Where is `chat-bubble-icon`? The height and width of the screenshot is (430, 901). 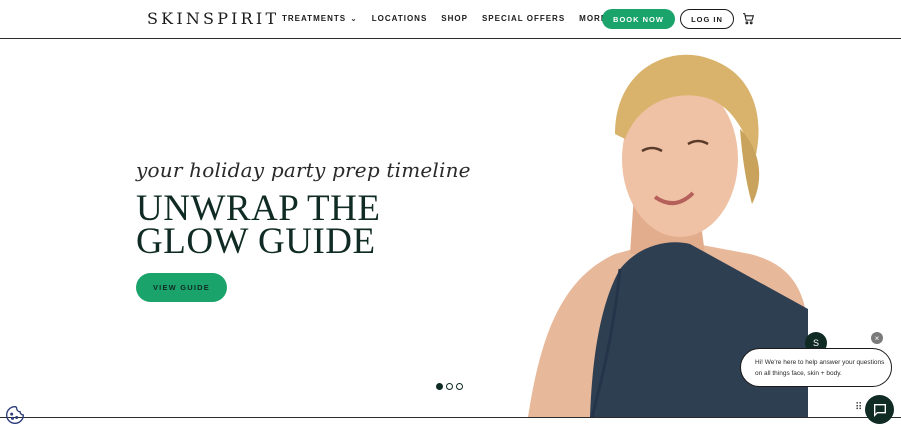 chat-bubble-icon is located at coordinates (879, 410).